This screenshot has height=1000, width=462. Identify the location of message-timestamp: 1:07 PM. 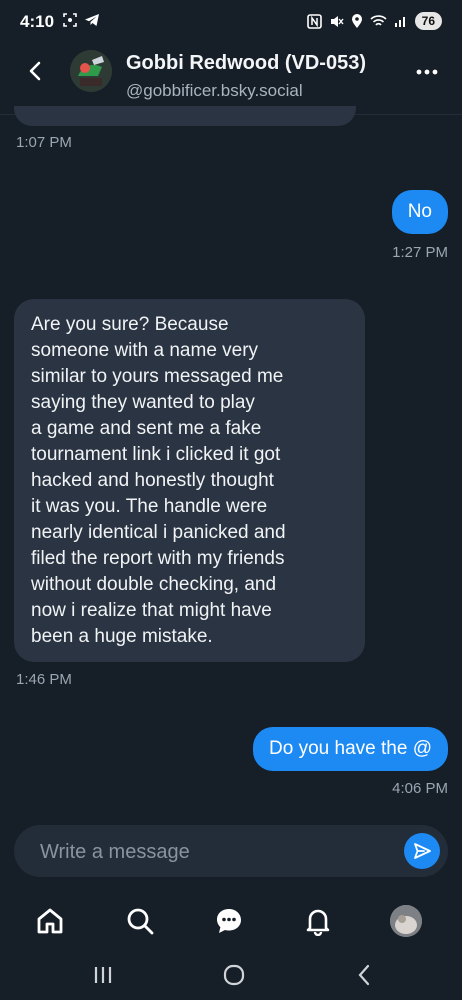
(44, 142).